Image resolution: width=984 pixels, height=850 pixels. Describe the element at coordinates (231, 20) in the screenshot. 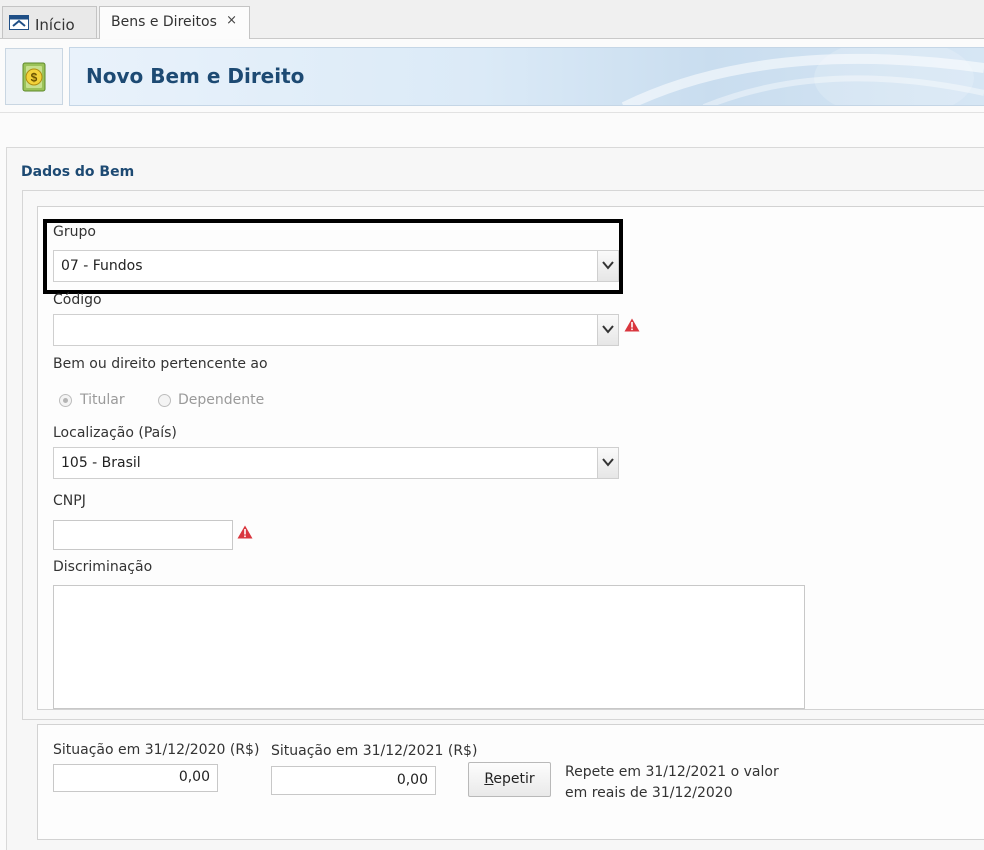

I see `close-icon: ×` at that location.